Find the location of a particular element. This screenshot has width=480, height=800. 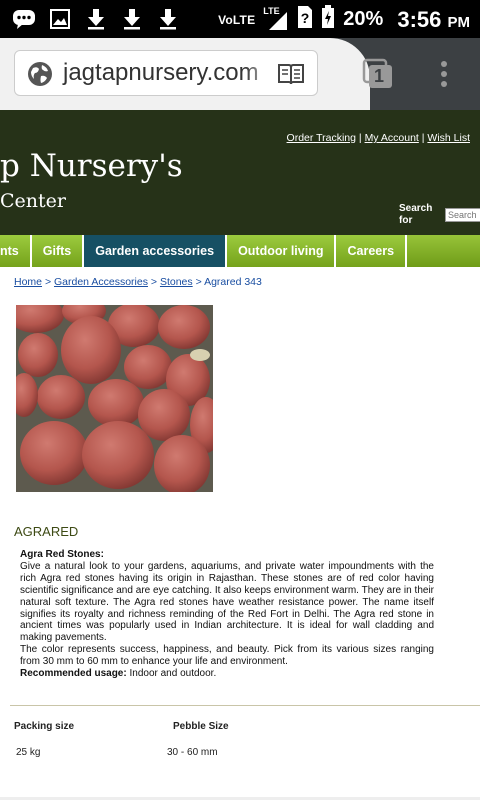

my-account-link: My Account is located at coordinates (392, 138).